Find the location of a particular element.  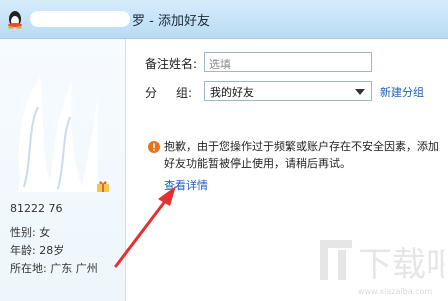

location-text: 所在地: 广东 广州 is located at coordinates (54, 268).